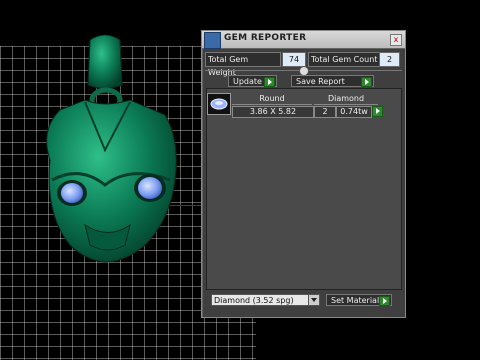 Image resolution: width=480 pixels, height=360 pixels. I want to click on panel-title: GEM REPORTER, so click(265, 38).